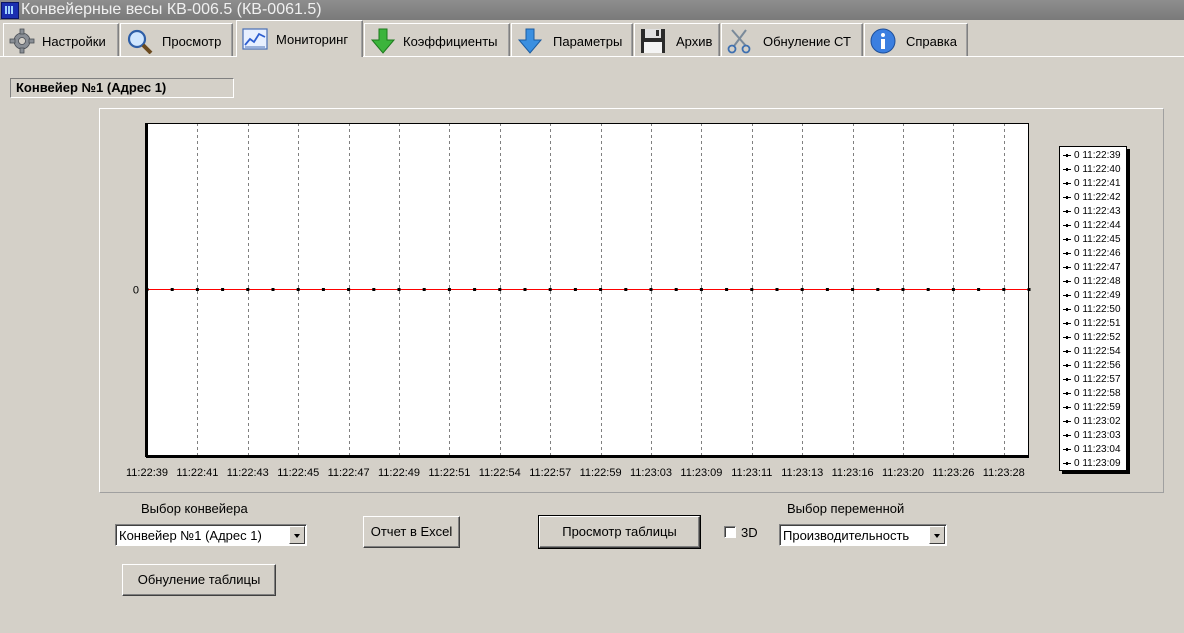 The image size is (1184, 633). I want to click on legend-item: 0 11:22:54, so click(1093, 352).